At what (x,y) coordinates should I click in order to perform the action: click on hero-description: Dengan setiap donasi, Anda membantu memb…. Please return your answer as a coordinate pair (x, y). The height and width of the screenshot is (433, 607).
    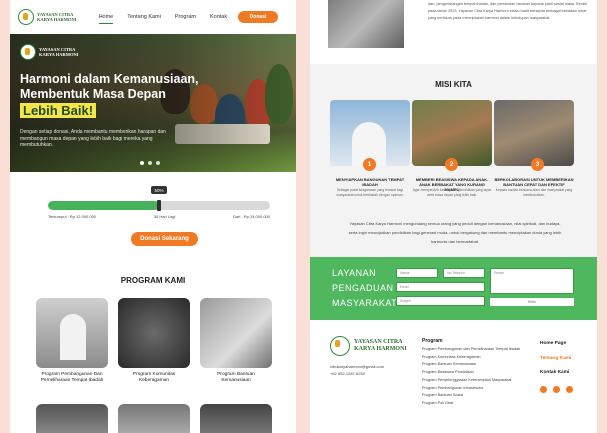
    Looking at the image, I should click on (93, 138).